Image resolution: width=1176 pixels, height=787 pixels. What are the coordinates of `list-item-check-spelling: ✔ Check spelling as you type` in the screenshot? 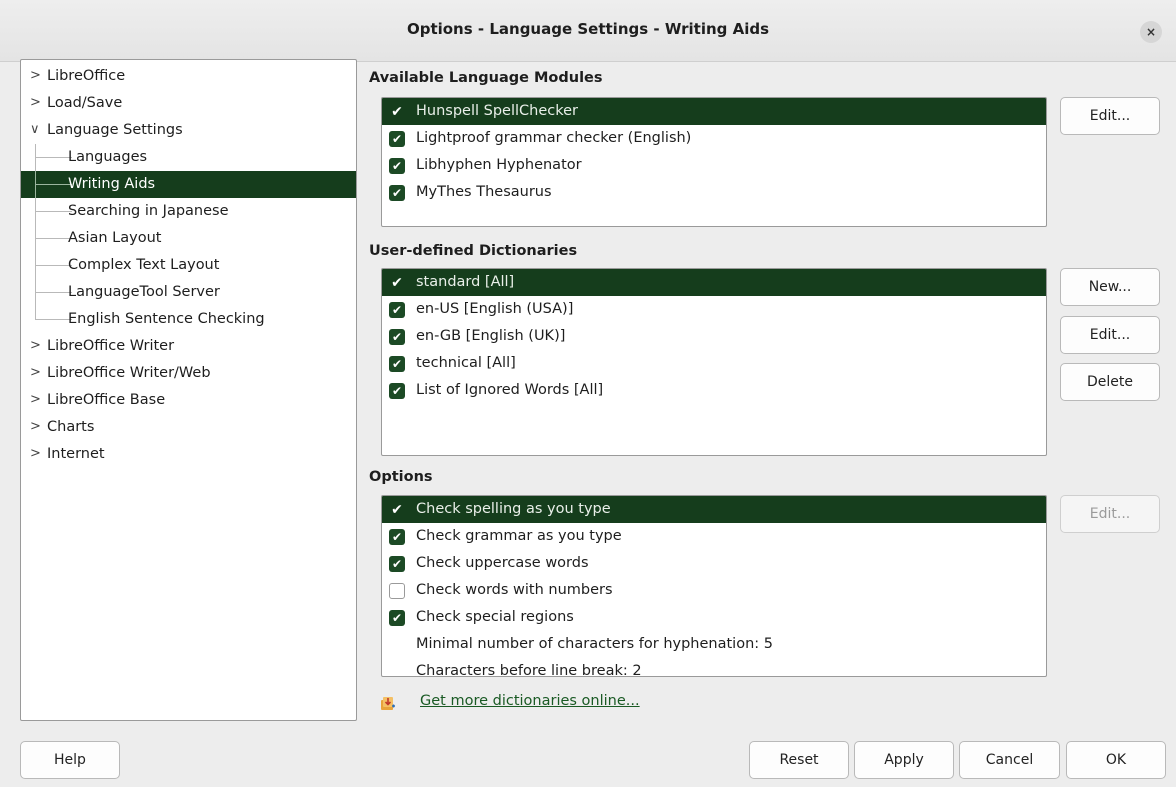 It's located at (714, 509).